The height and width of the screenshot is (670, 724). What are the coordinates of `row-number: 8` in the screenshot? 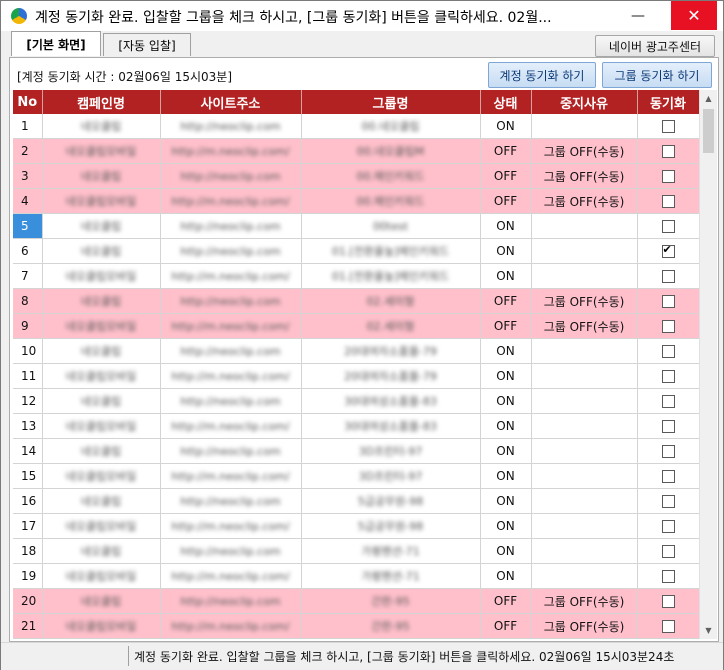 It's located at (28, 301).